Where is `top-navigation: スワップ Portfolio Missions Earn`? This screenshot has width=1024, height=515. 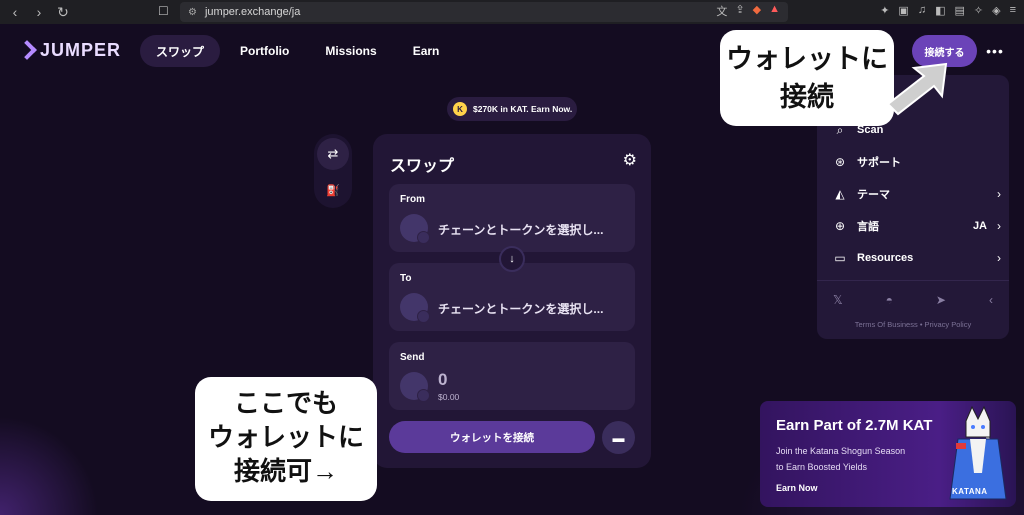 top-navigation: スワップ Portfolio Missions Earn is located at coordinates (299, 51).